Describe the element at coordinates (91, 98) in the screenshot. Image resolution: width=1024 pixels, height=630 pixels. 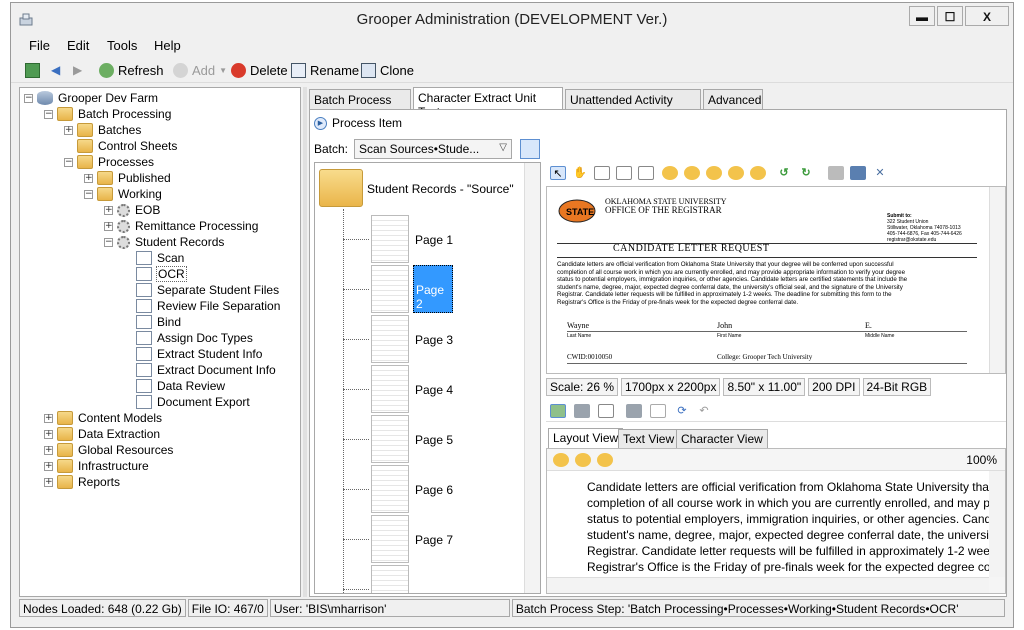
I see `tree-node-root: − Grooper Dev Farm` at that location.